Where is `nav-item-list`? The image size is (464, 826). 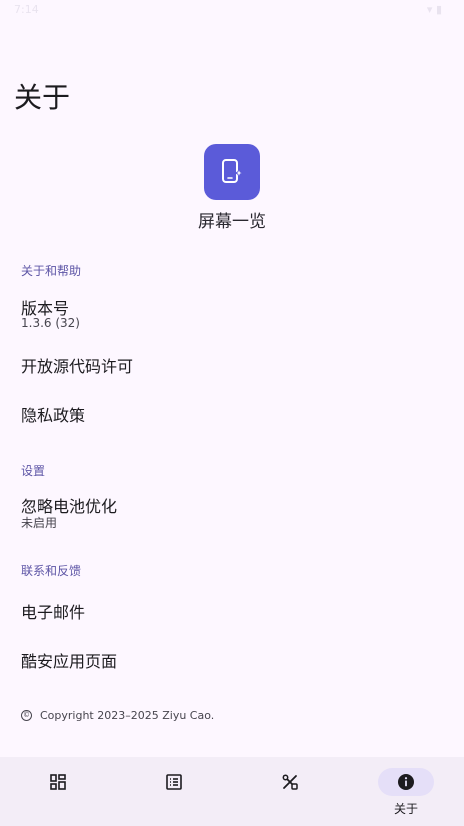
nav-item-list is located at coordinates (174, 791).